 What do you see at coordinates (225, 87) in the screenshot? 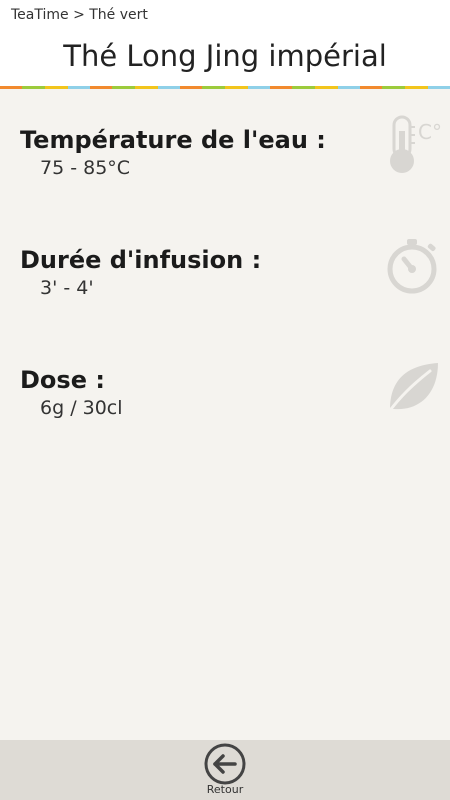
I see `color-strip-divider` at bounding box center [225, 87].